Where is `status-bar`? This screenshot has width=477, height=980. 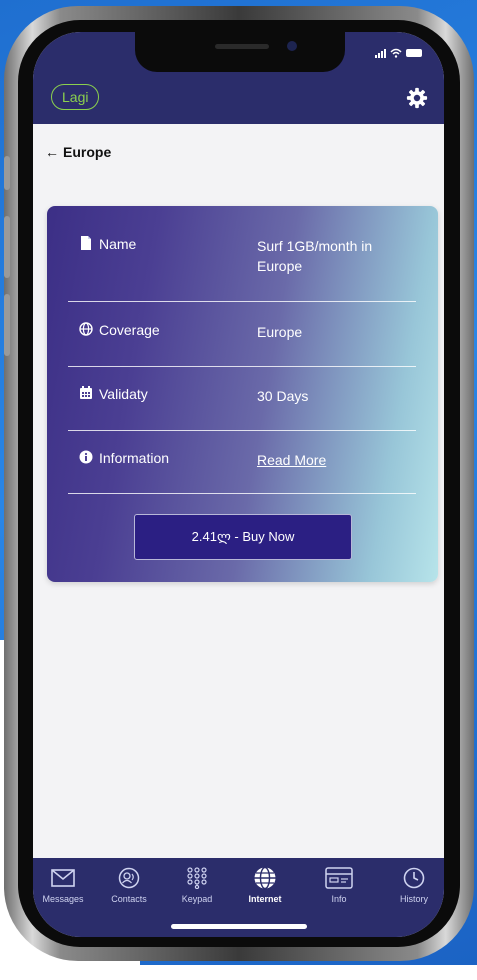
status-bar is located at coordinates (398, 53).